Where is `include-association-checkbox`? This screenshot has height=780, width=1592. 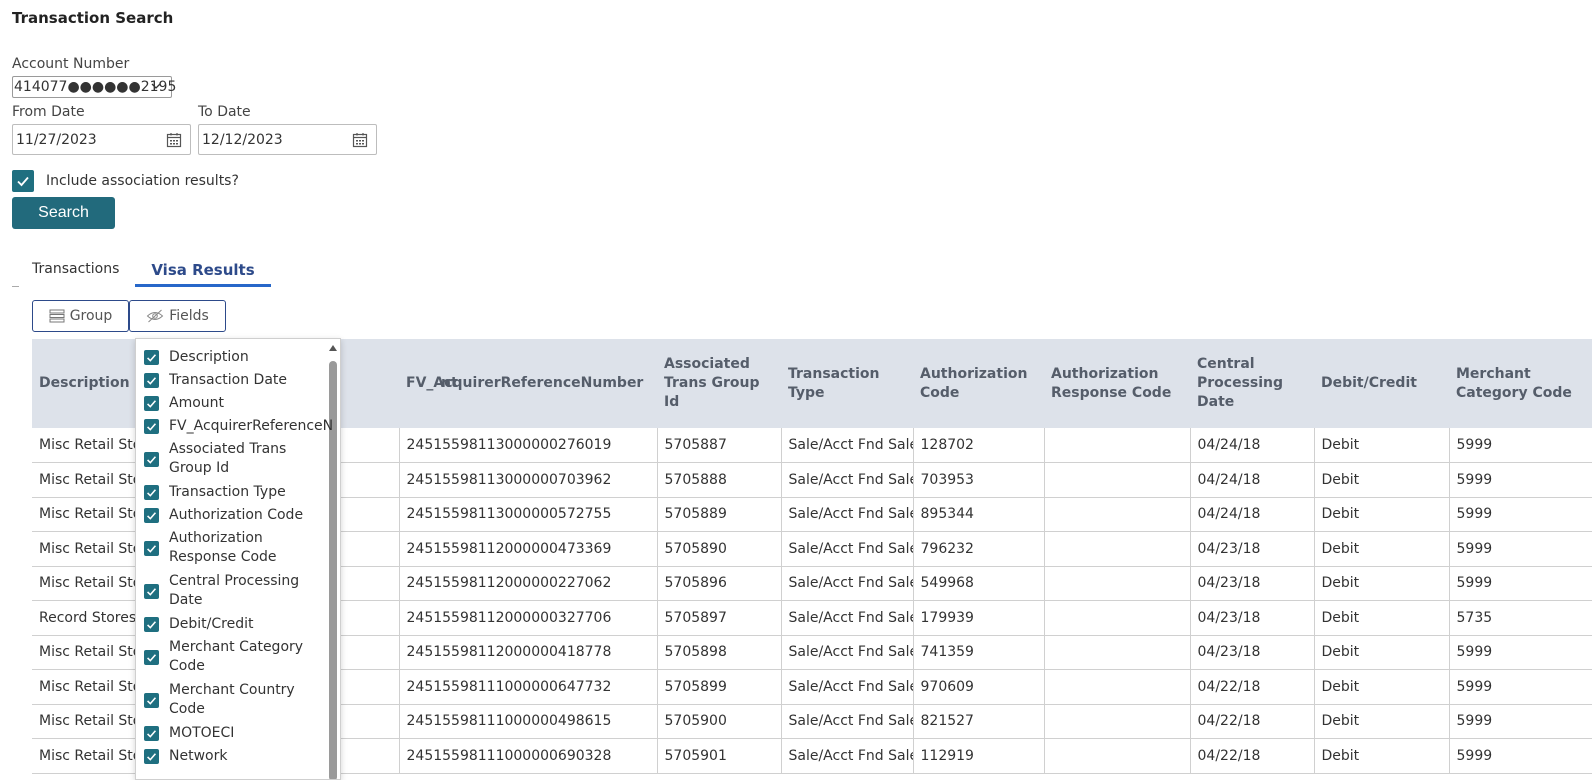 include-association-checkbox is located at coordinates (23, 181).